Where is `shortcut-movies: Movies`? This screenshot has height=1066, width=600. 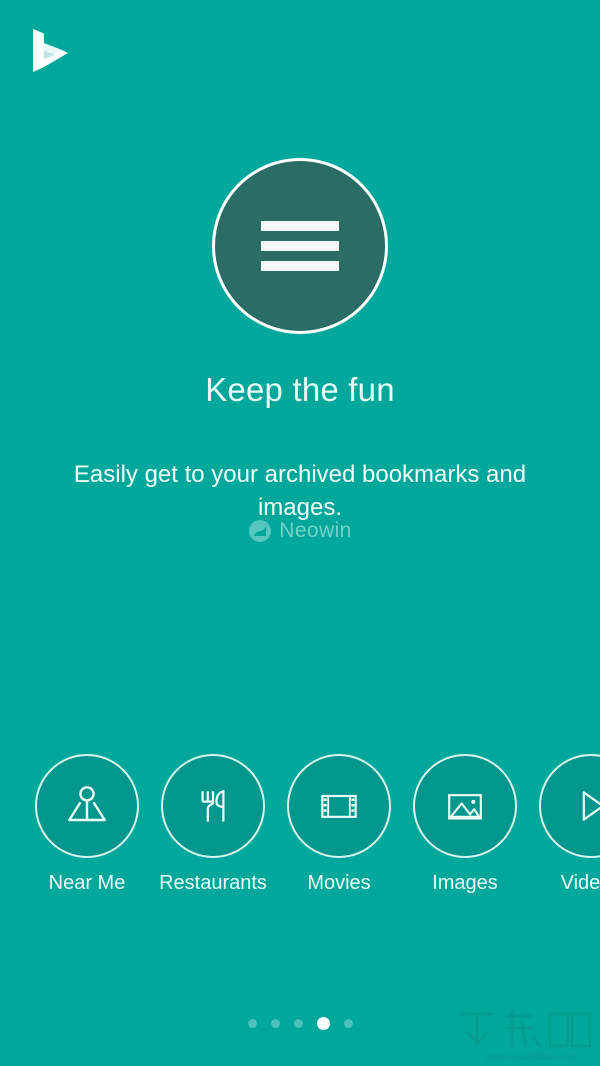
shortcut-movies: Movies is located at coordinates (339, 824).